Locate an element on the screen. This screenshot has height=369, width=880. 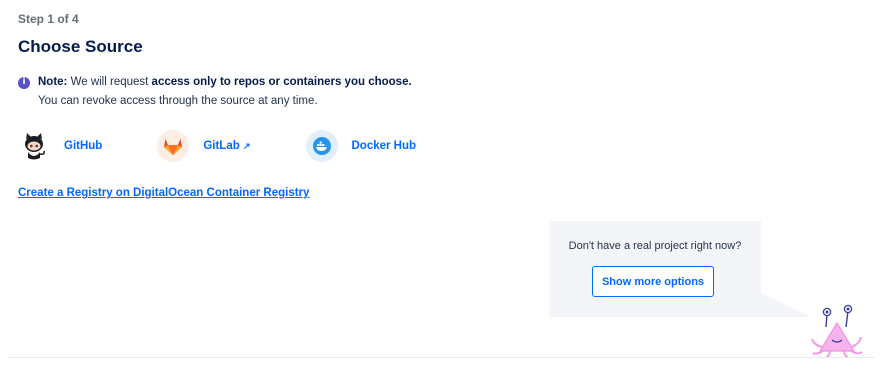
bottom-divider is located at coordinates (441, 357).